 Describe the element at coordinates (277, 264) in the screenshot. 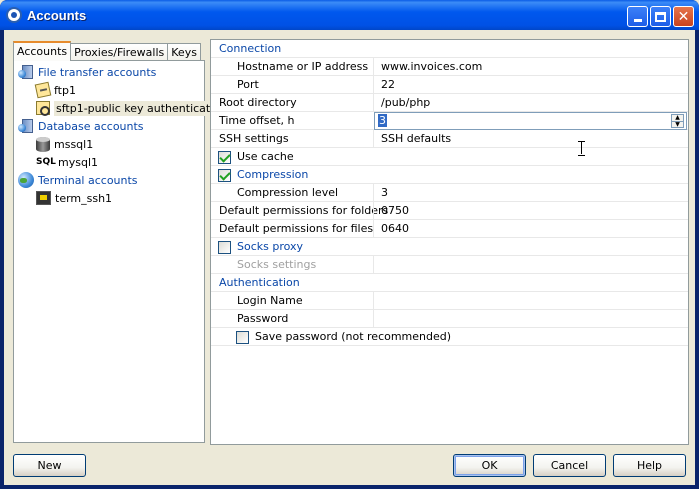

I see `property-label: Socks settings` at that location.